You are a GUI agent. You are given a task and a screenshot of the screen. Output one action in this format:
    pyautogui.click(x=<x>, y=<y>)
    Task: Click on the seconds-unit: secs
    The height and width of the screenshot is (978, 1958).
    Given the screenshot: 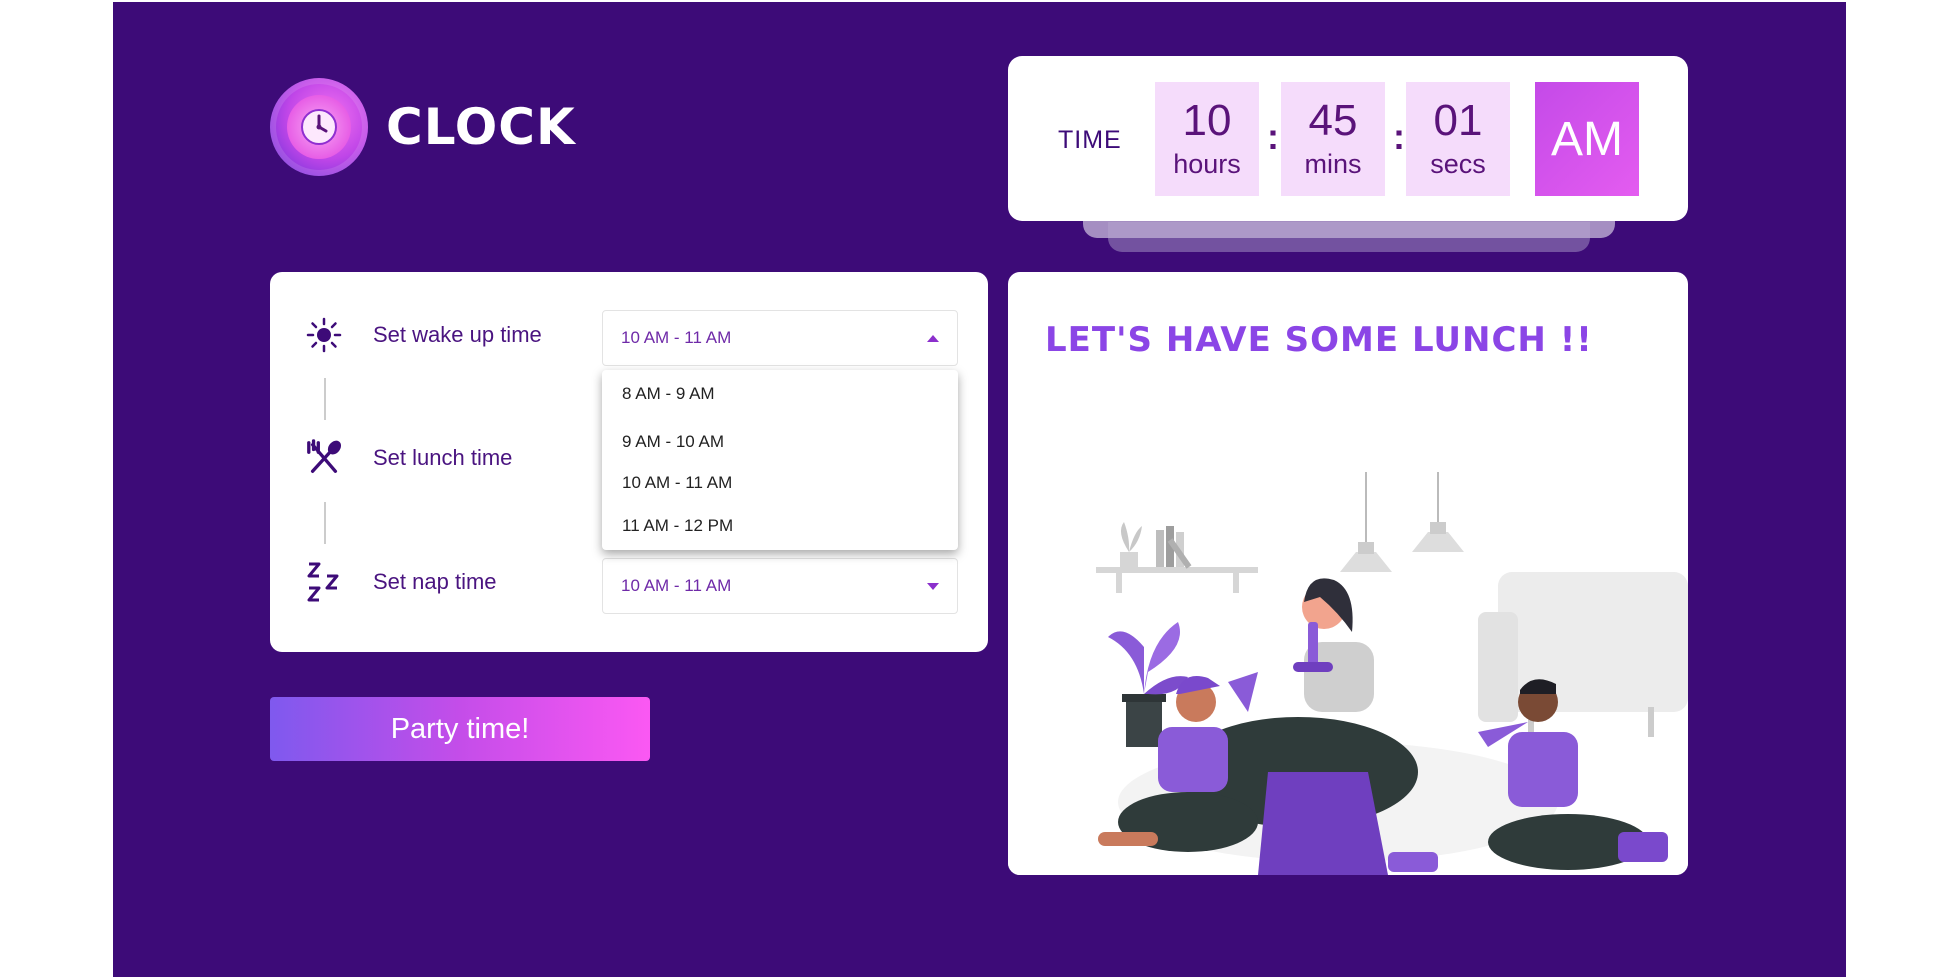 What is the action you would take?
    pyautogui.click(x=1458, y=164)
    